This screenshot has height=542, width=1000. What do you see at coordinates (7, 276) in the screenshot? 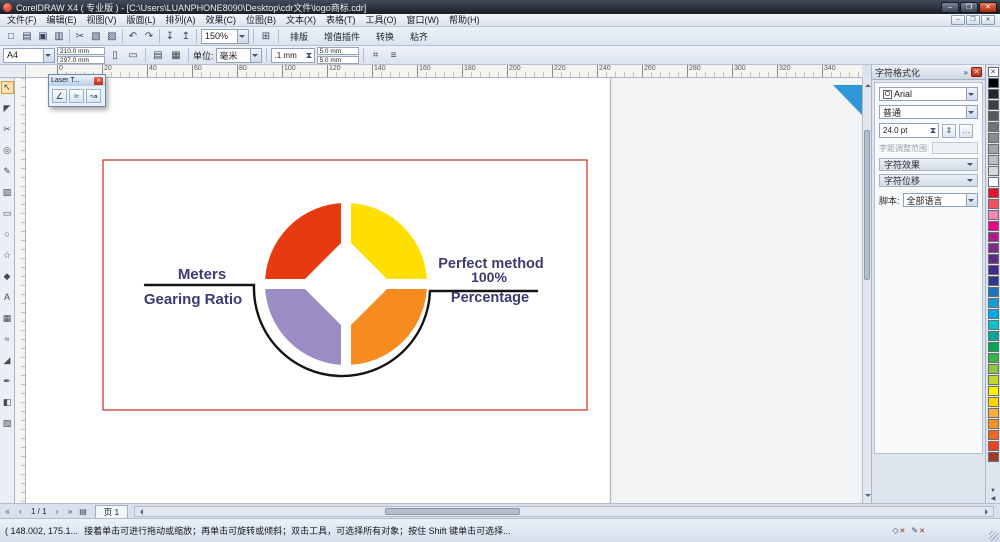
I see `basic-shapes-tool-icon: ◆` at bounding box center [7, 276].